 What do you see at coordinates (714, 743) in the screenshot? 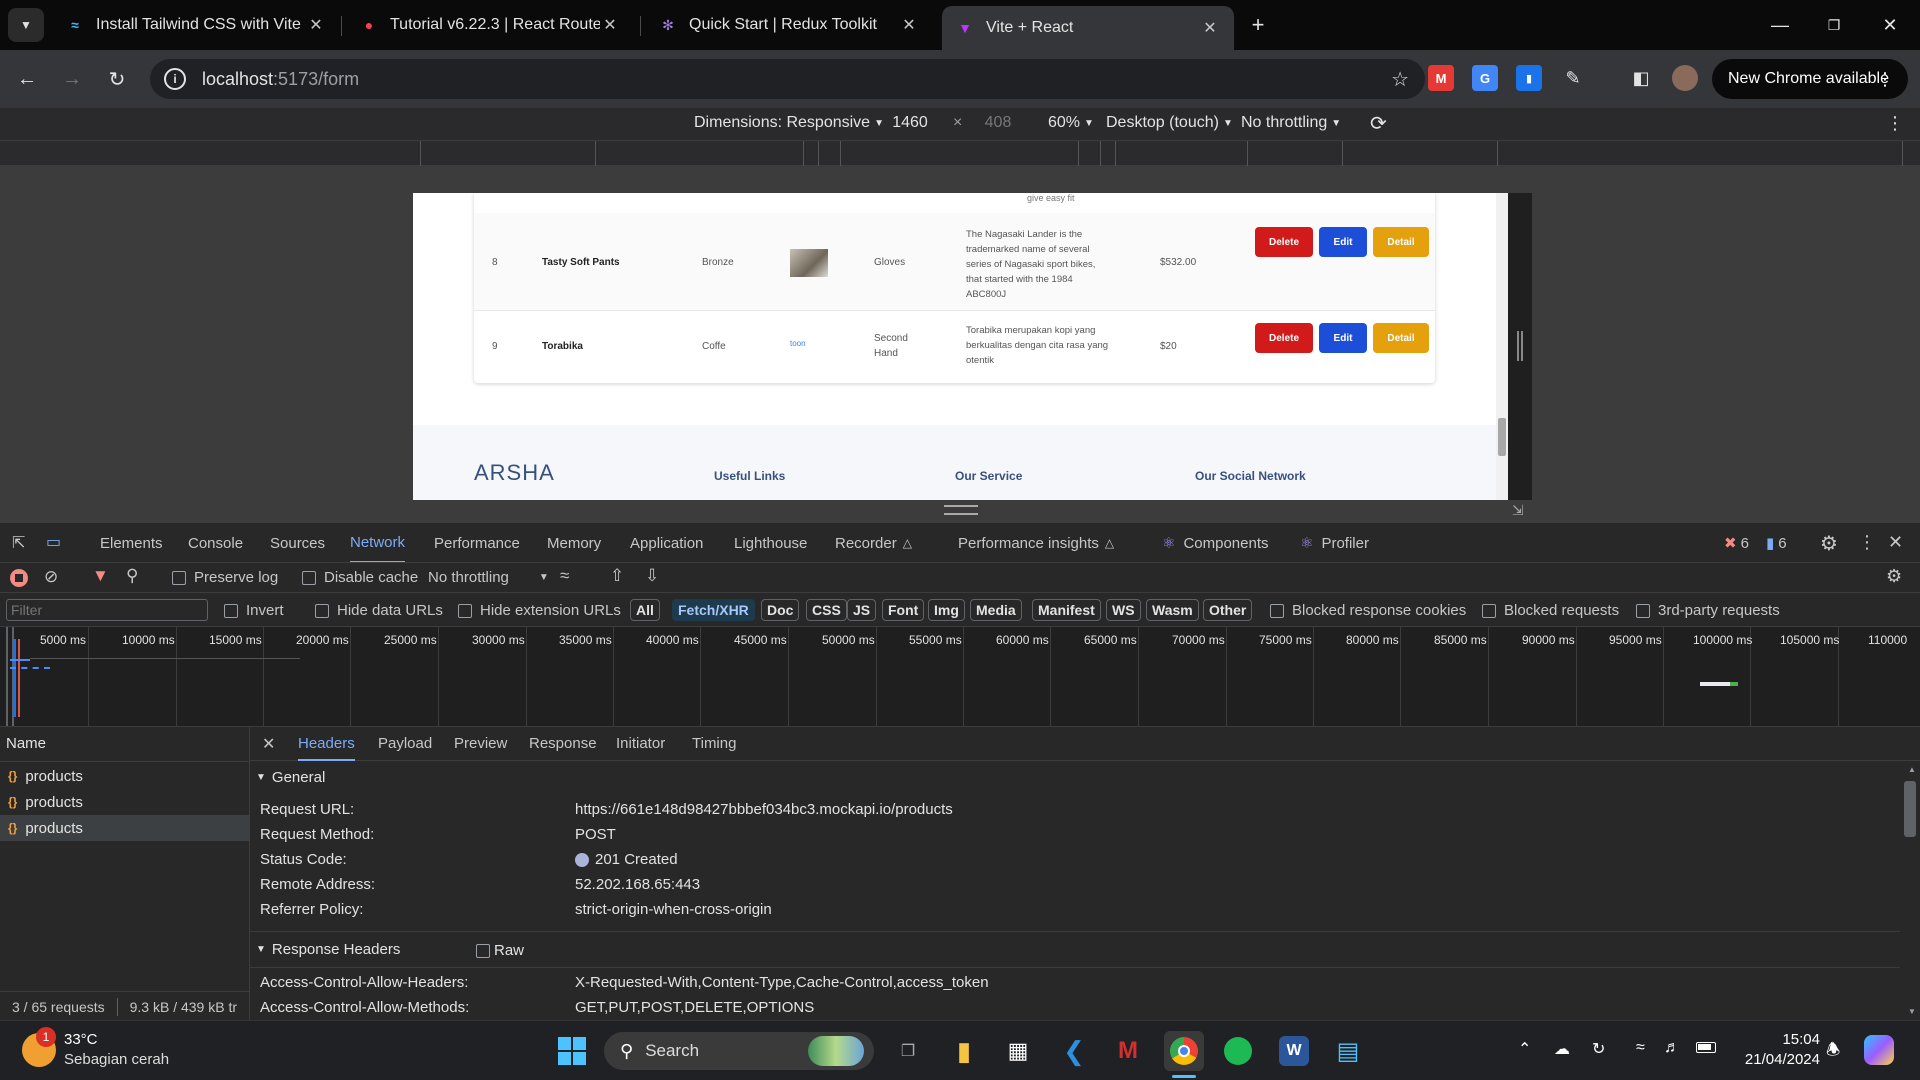
I see `tab-timing: Timing` at bounding box center [714, 743].